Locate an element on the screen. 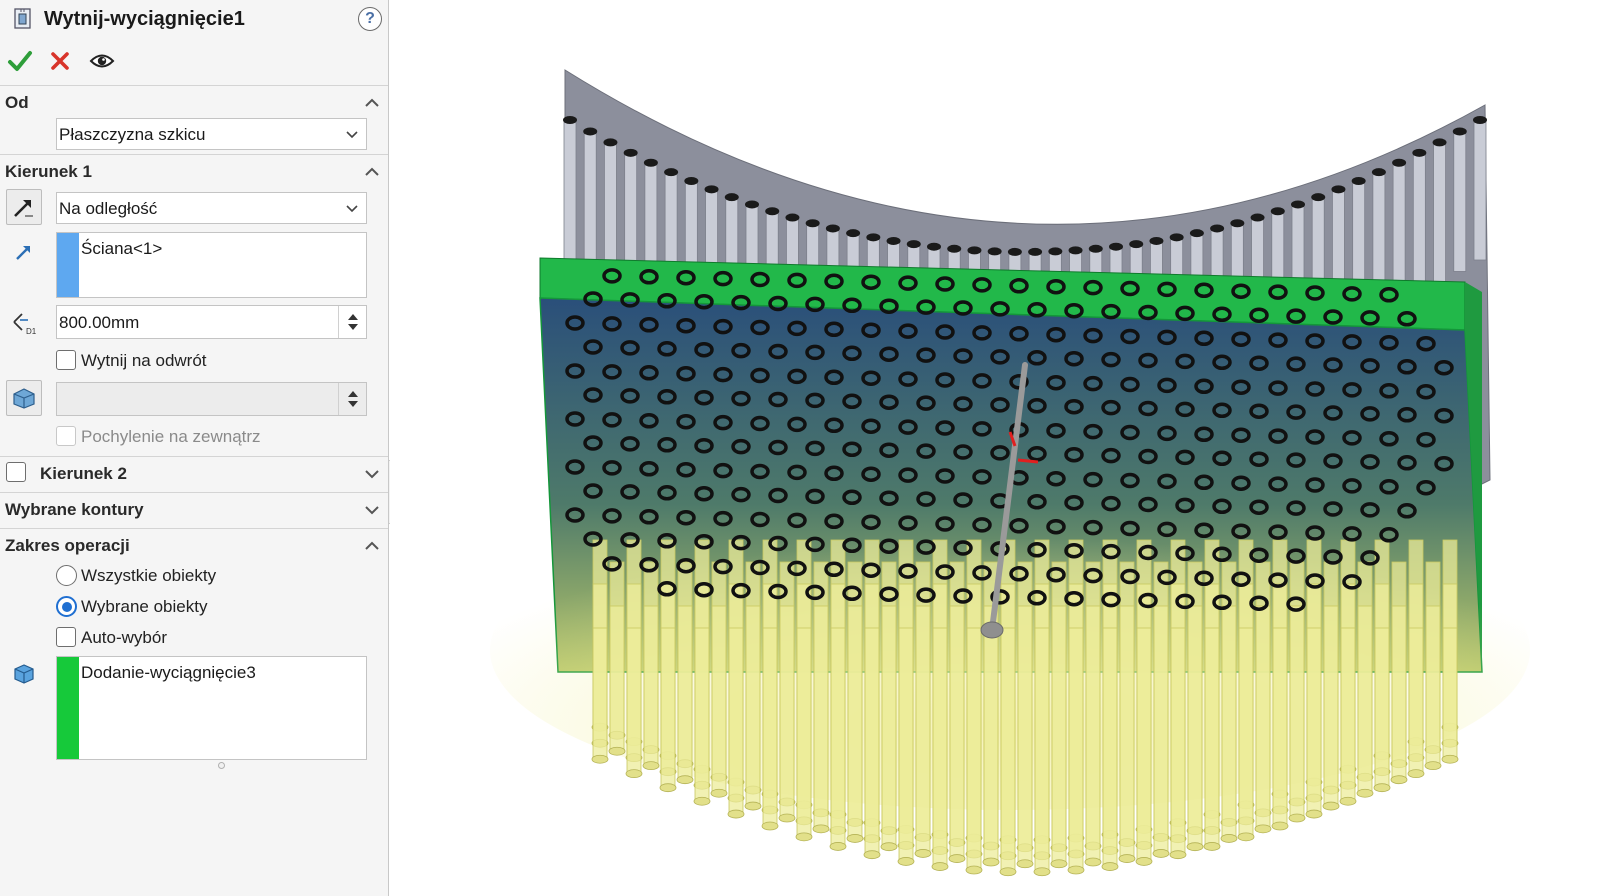 The image size is (1600, 896). reverse-direction-icon is located at coordinates (23, 208).